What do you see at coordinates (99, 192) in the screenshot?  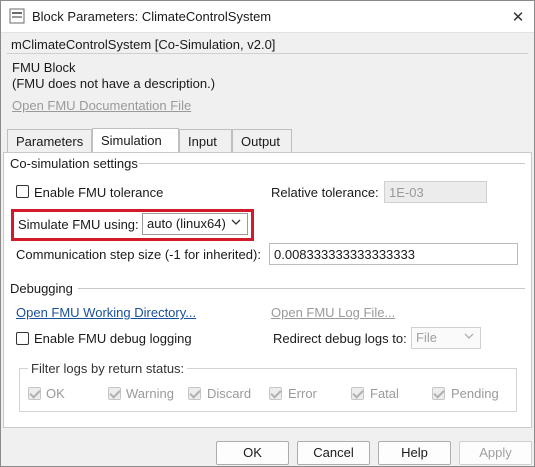 I see `enable-tolerance-label: Enable FMU tolerance` at bounding box center [99, 192].